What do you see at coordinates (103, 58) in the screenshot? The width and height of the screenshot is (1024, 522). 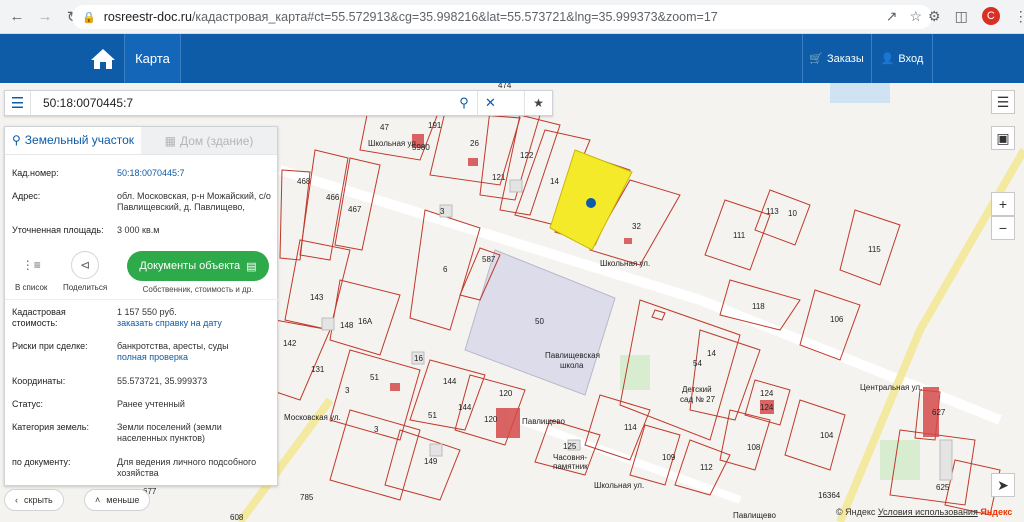 I see `home-icon` at bounding box center [103, 58].